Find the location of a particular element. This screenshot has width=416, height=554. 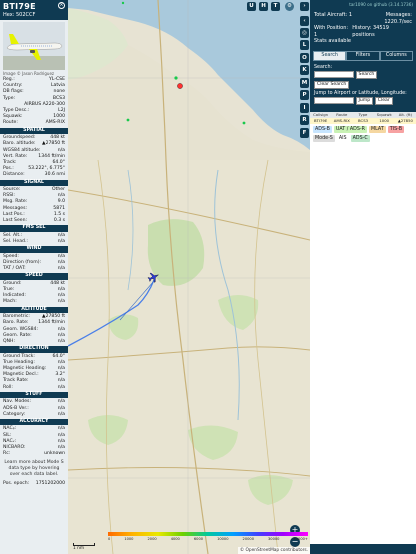

aircraft-header: BTI79E Hex: 502CCF × is located at coordinates (34, 10).